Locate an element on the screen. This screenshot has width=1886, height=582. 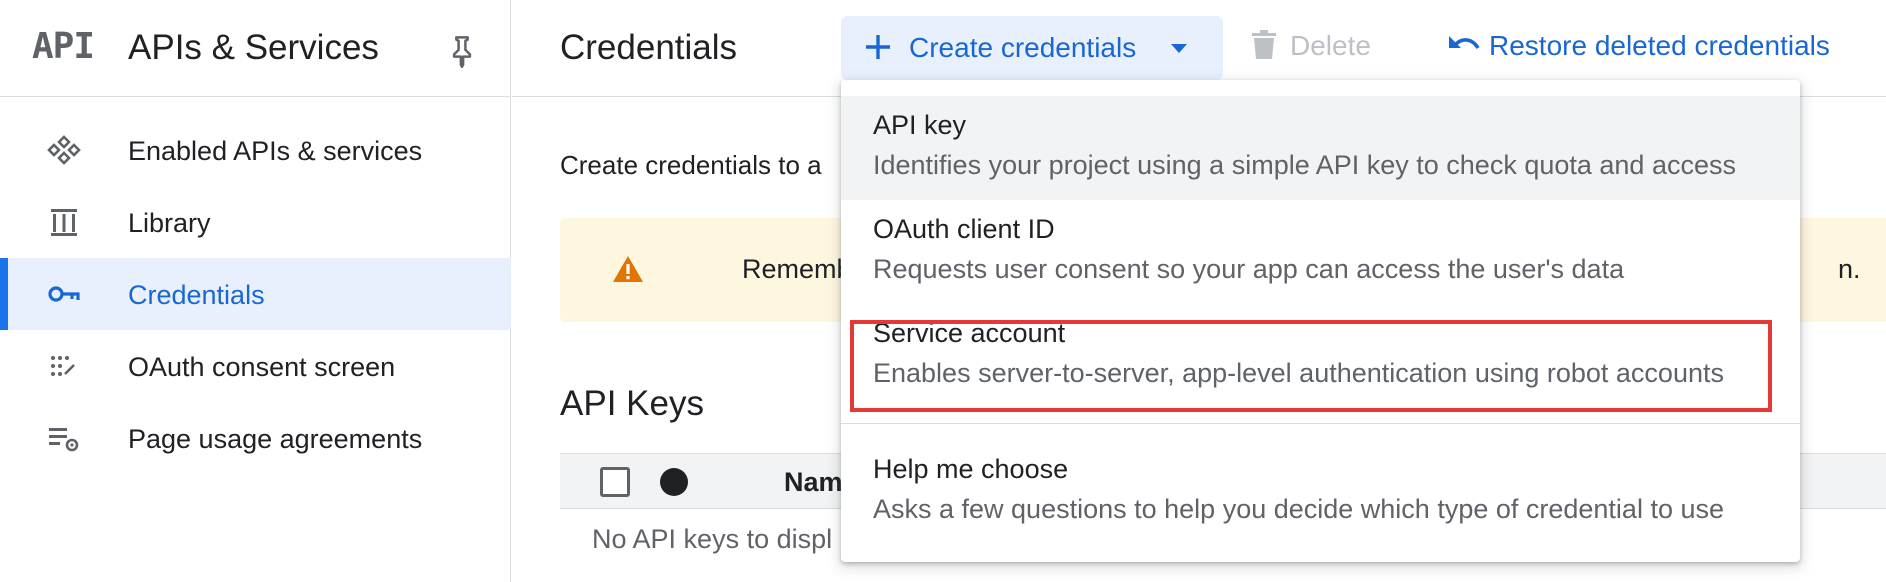
status-column-icon is located at coordinates (674, 482).